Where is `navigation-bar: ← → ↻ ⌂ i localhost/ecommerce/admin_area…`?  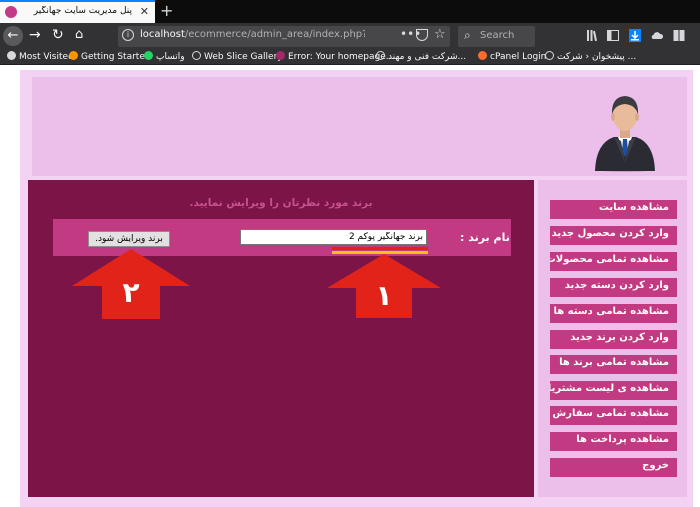
navigation-bar: ← → ↻ ⌂ i localhost/ecommerce/admin_area… is located at coordinates (350, 36).